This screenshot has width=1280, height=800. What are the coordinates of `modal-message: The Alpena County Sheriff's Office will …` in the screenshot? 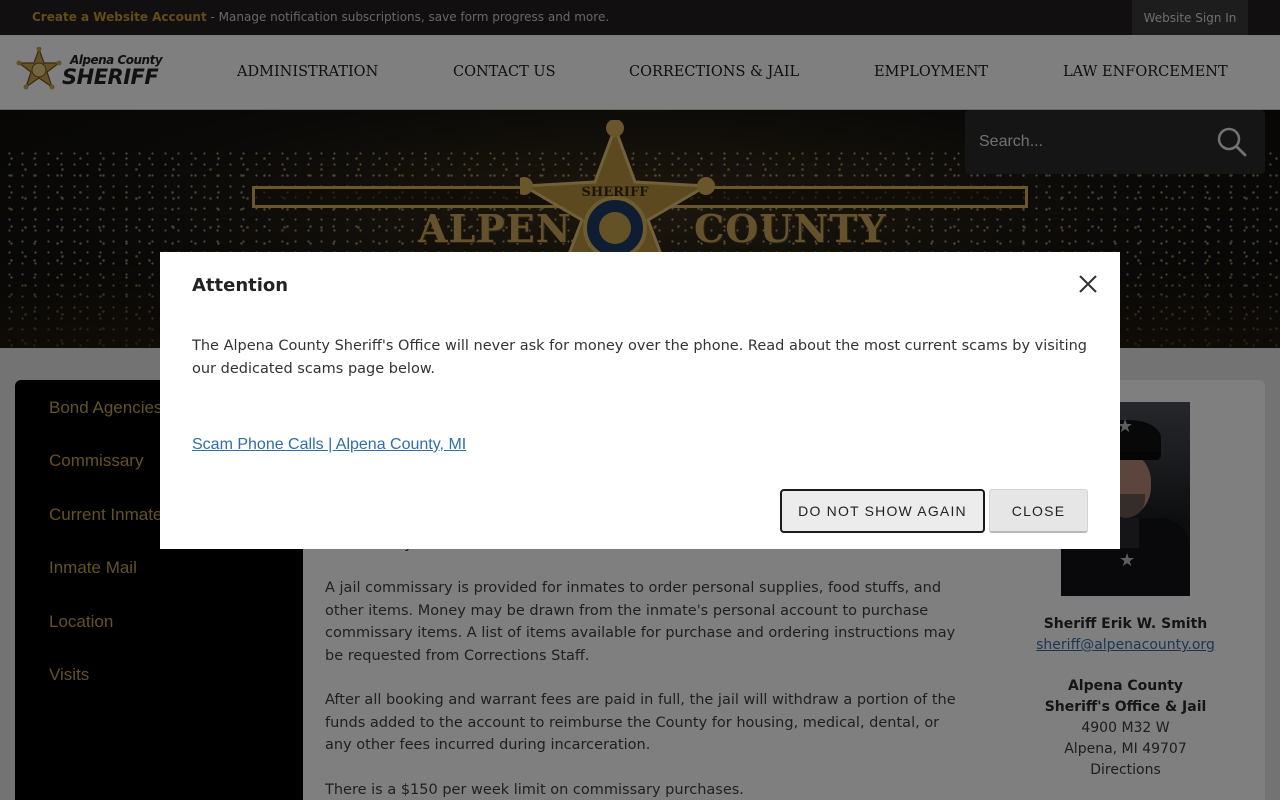 It's located at (639, 357).